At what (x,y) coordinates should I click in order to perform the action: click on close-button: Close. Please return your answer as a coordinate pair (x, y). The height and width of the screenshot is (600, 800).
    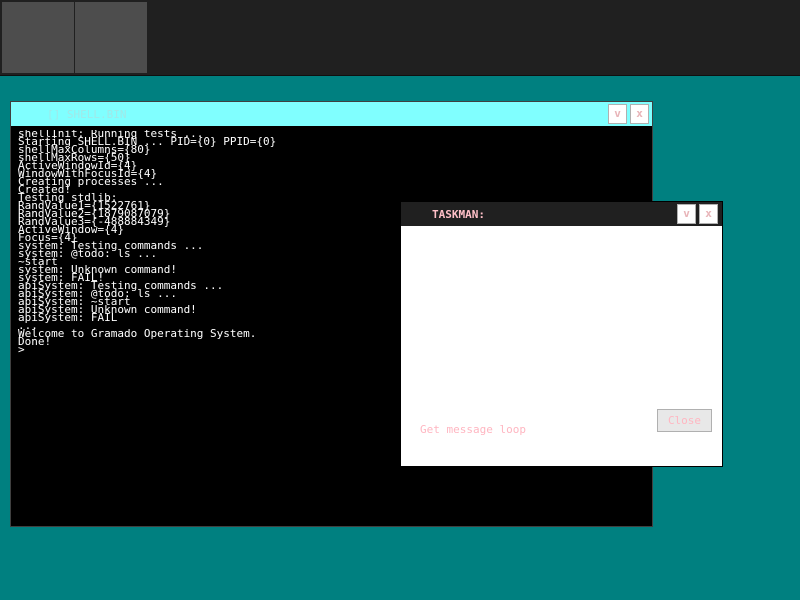
    Looking at the image, I should click on (684, 420).